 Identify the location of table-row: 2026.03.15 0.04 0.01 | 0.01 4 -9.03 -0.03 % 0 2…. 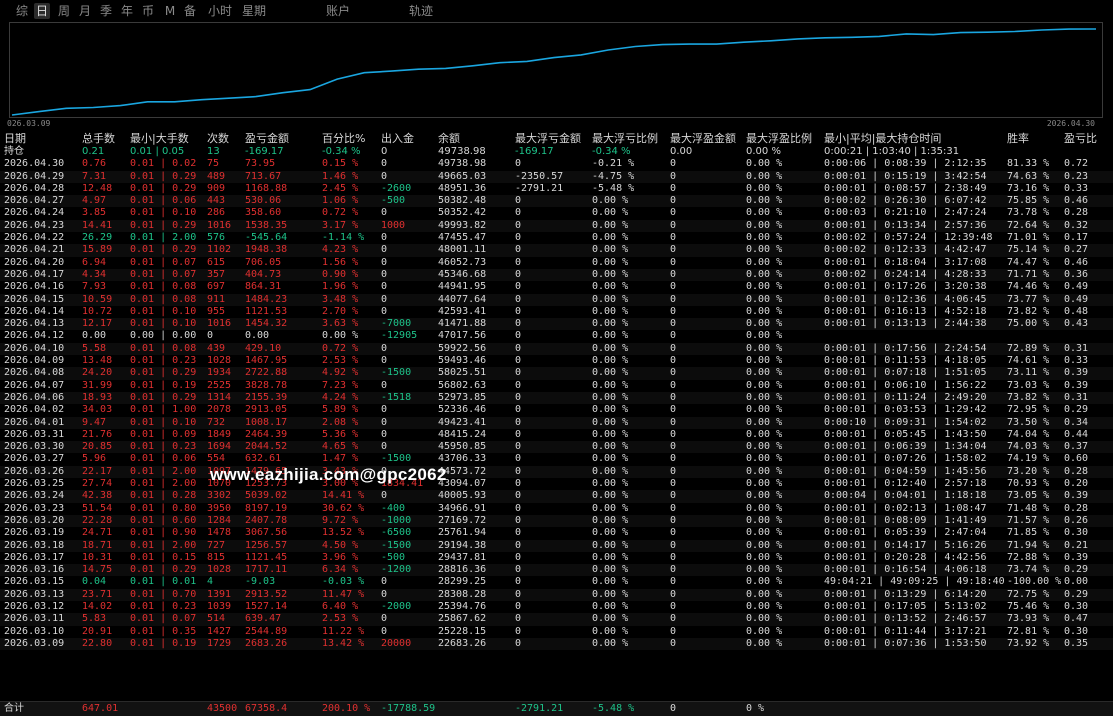
(556, 582).